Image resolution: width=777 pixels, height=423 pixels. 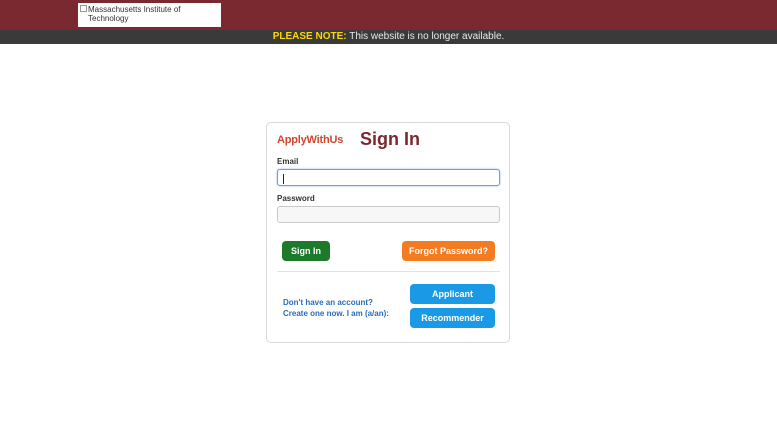 I want to click on apply-with-us-logo: ApplyWithUs, so click(x=310, y=140).